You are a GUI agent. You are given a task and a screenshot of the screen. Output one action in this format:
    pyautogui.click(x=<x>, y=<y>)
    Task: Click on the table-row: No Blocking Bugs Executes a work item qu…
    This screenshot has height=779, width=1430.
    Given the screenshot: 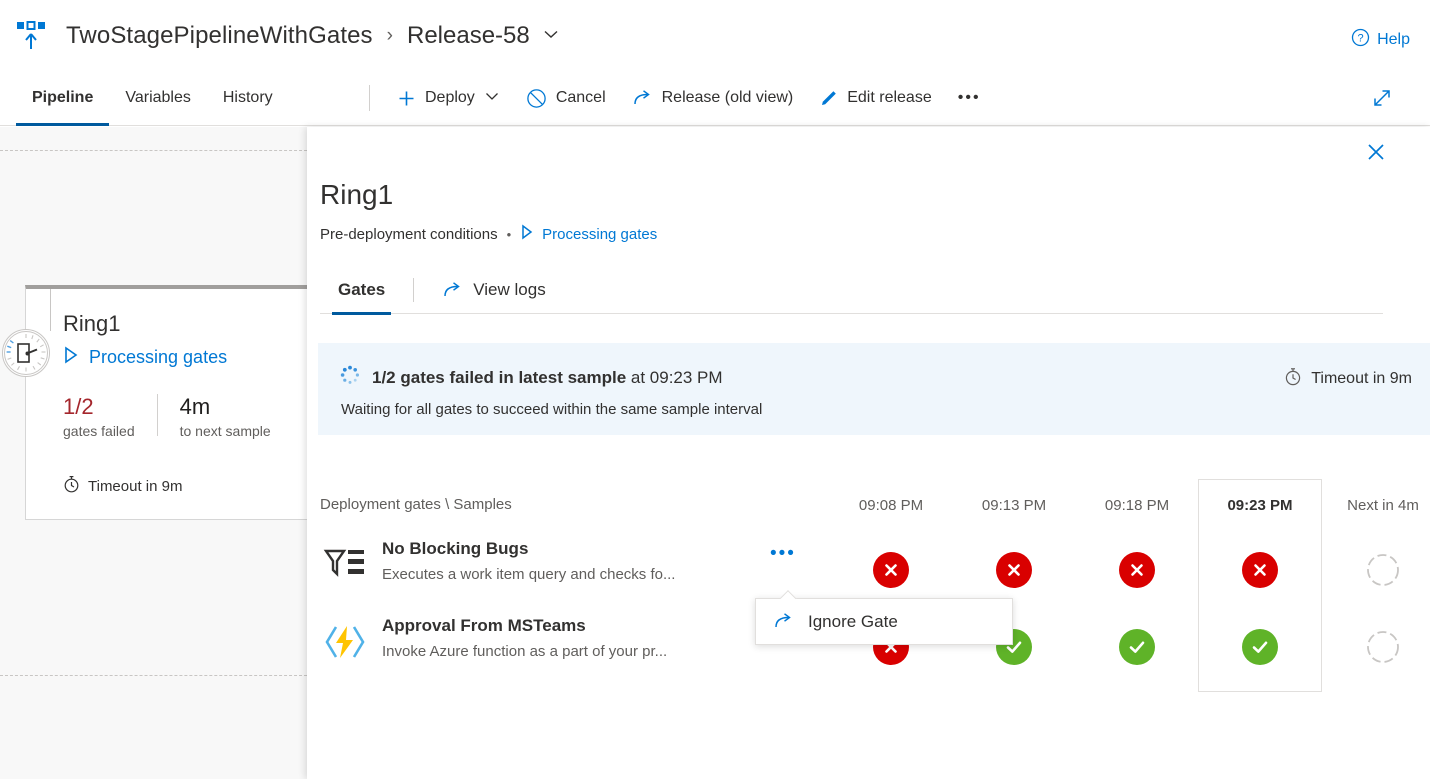 What is the action you would take?
    pyautogui.click(x=874, y=569)
    